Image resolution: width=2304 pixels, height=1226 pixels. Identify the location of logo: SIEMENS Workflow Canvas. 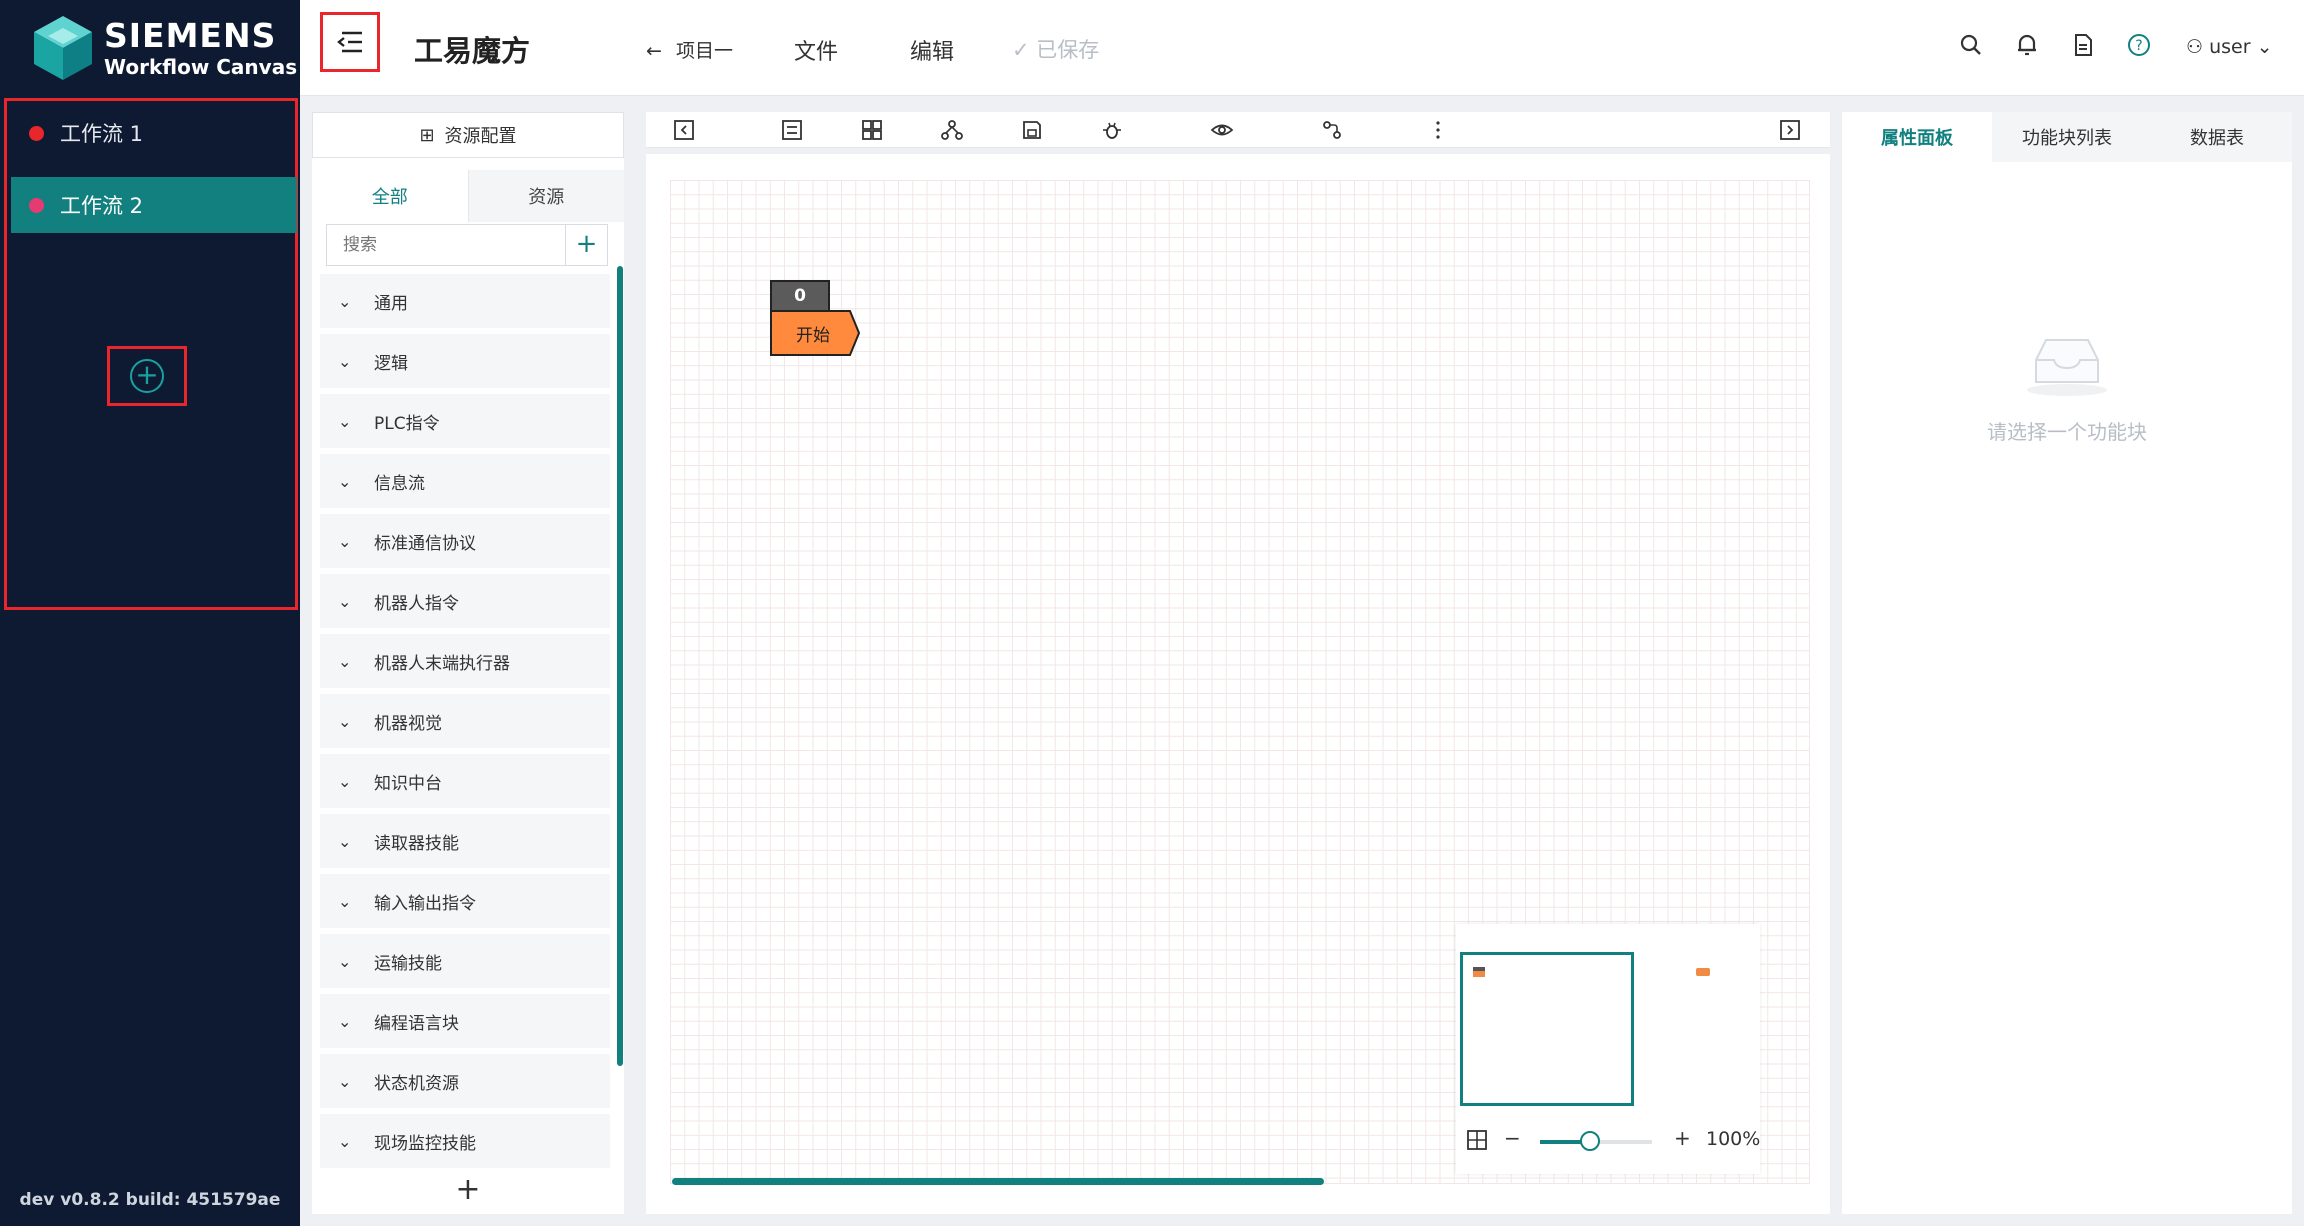
(164, 48).